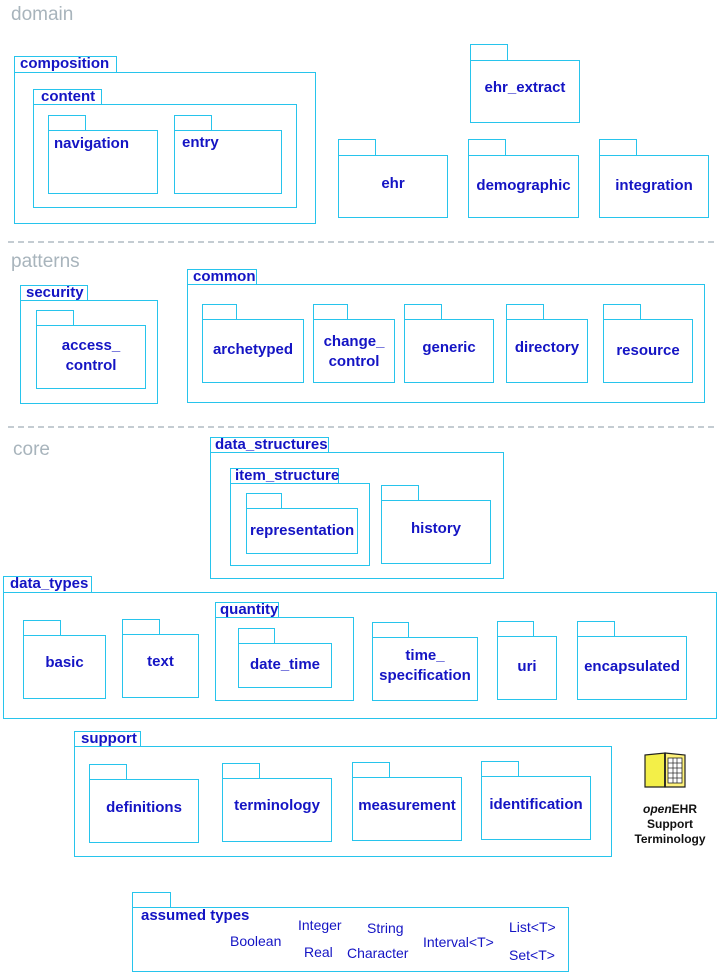 This screenshot has width=722, height=976. Describe the element at coordinates (277, 805) in the screenshot. I see `package-terminology-label: terminology` at that location.